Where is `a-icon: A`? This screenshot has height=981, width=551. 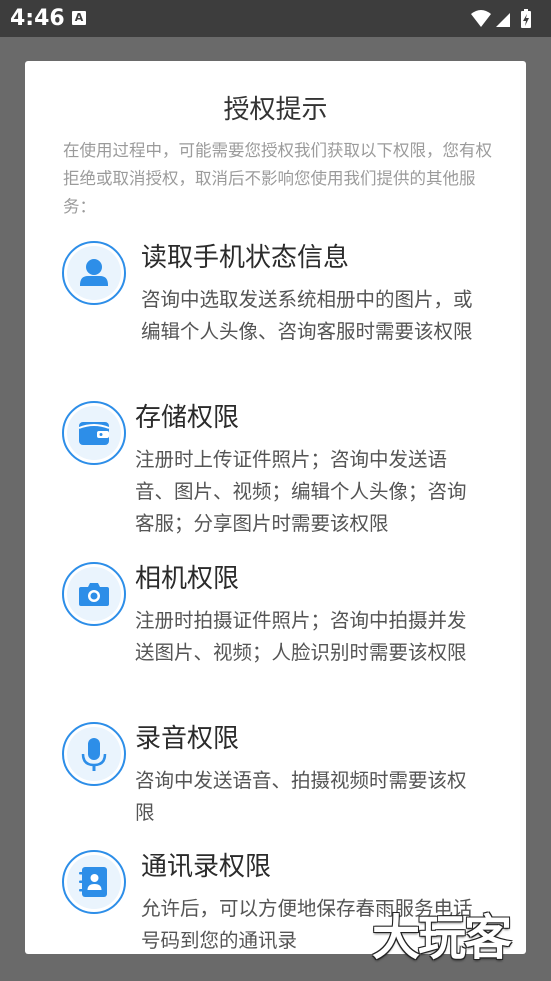 a-icon: A is located at coordinates (79, 18).